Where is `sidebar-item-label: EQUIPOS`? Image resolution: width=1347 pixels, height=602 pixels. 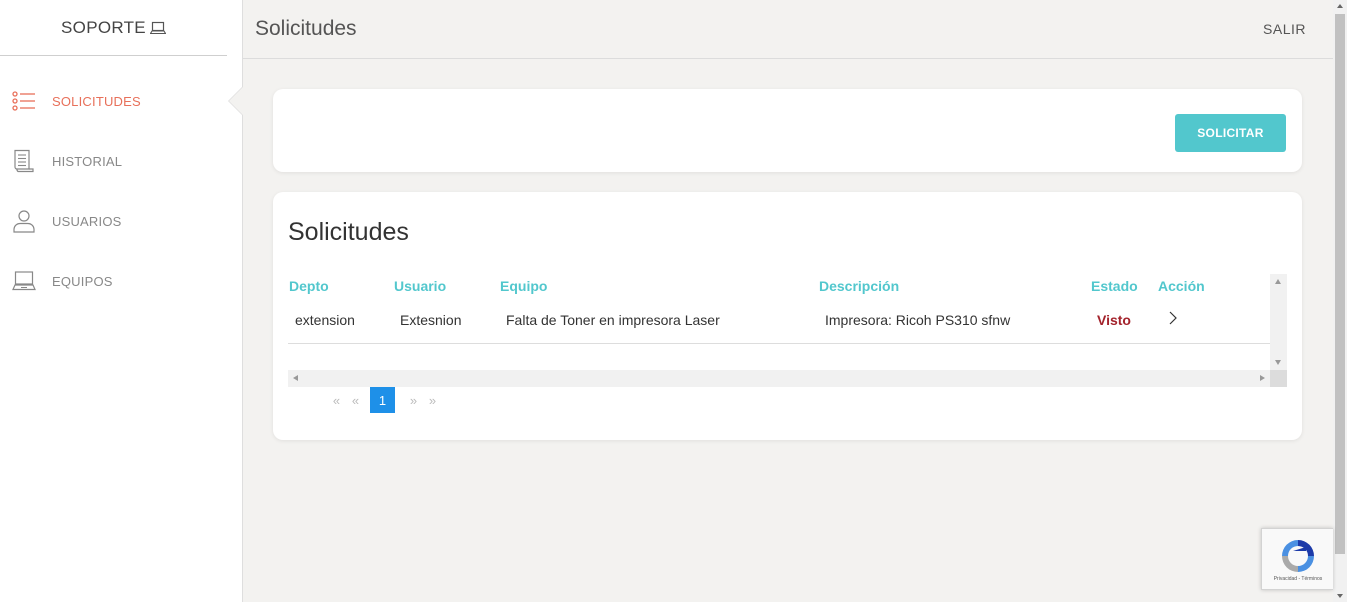
sidebar-item-label: EQUIPOS is located at coordinates (82, 281).